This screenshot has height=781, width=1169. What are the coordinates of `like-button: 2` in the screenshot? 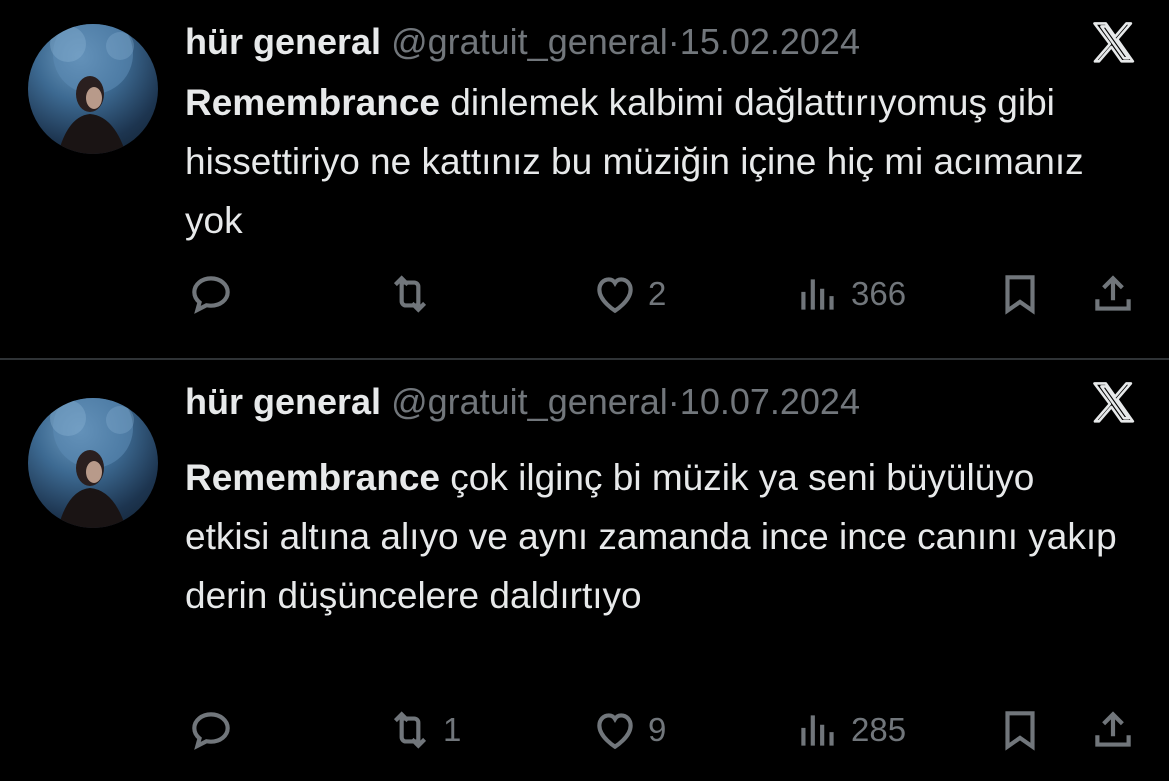 It's located at (628, 294).